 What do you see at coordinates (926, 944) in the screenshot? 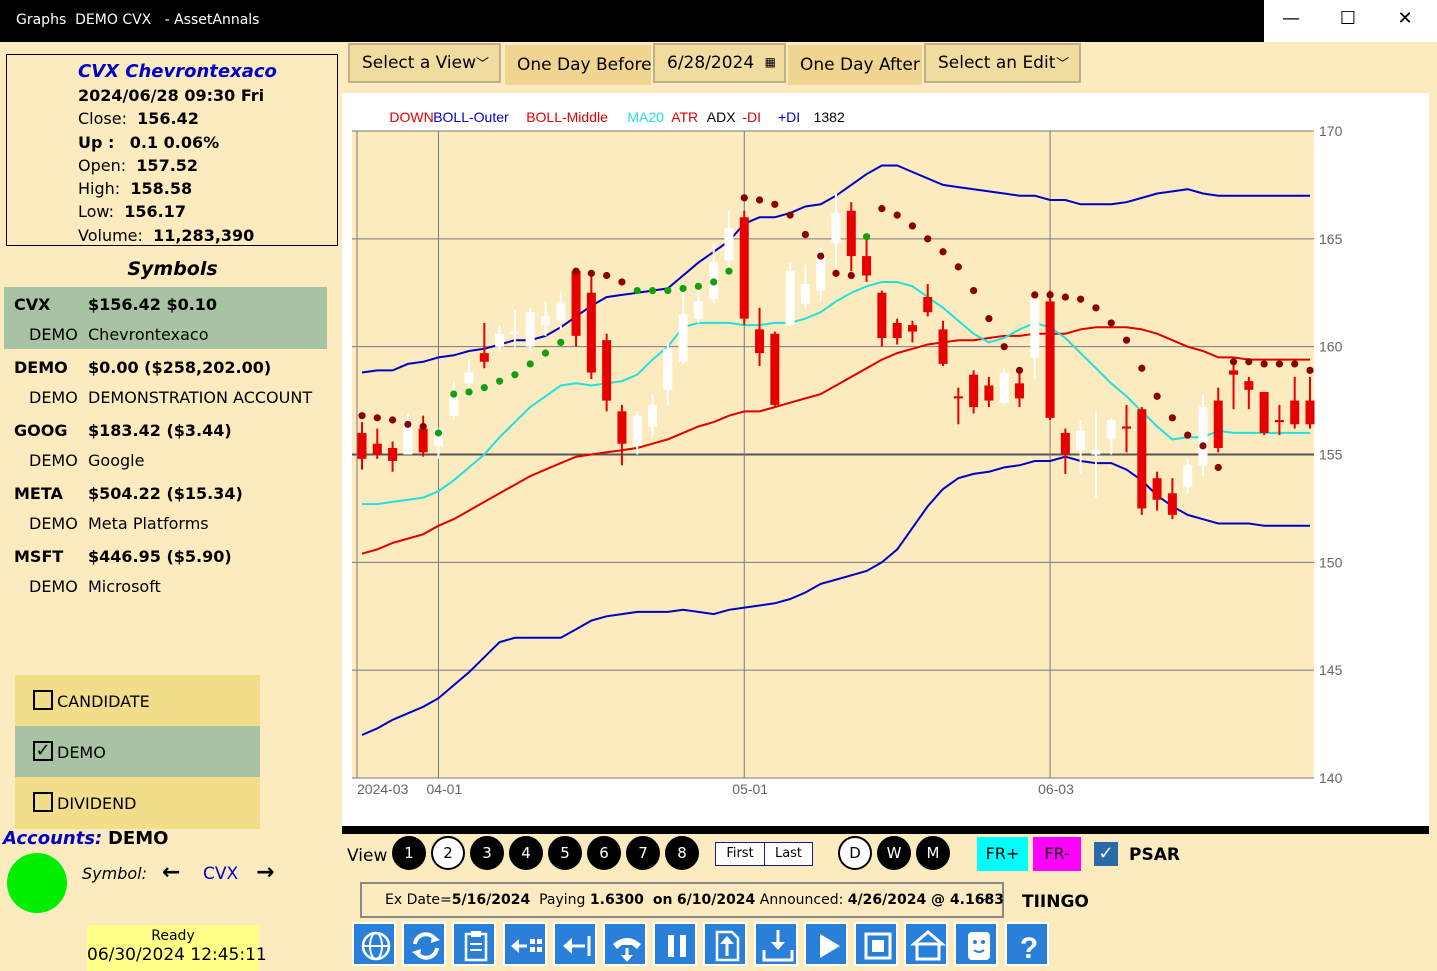
I see `home-button` at bounding box center [926, 944].